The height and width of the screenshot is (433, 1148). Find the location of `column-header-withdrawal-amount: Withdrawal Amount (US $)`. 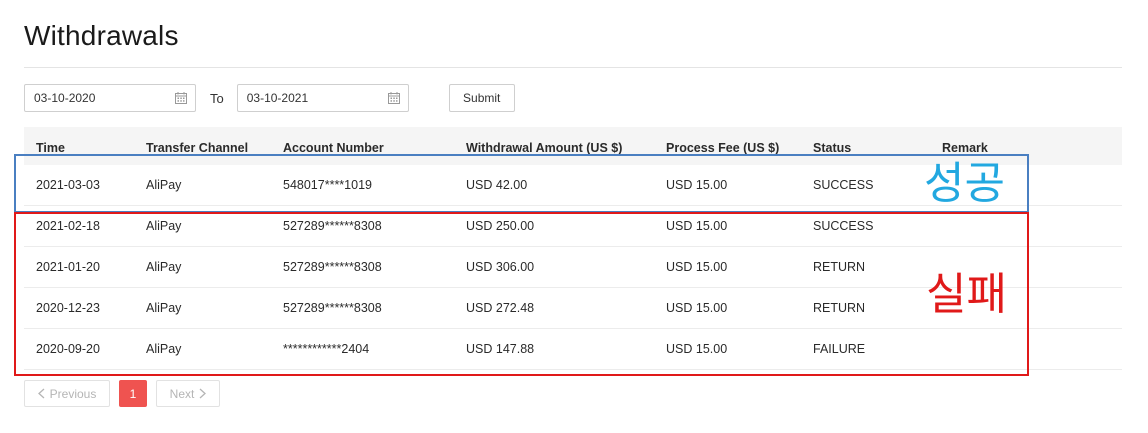

column-header-withdrawal-amount: Withdrawal Amount (US $) is located at coordinates (544, 148).